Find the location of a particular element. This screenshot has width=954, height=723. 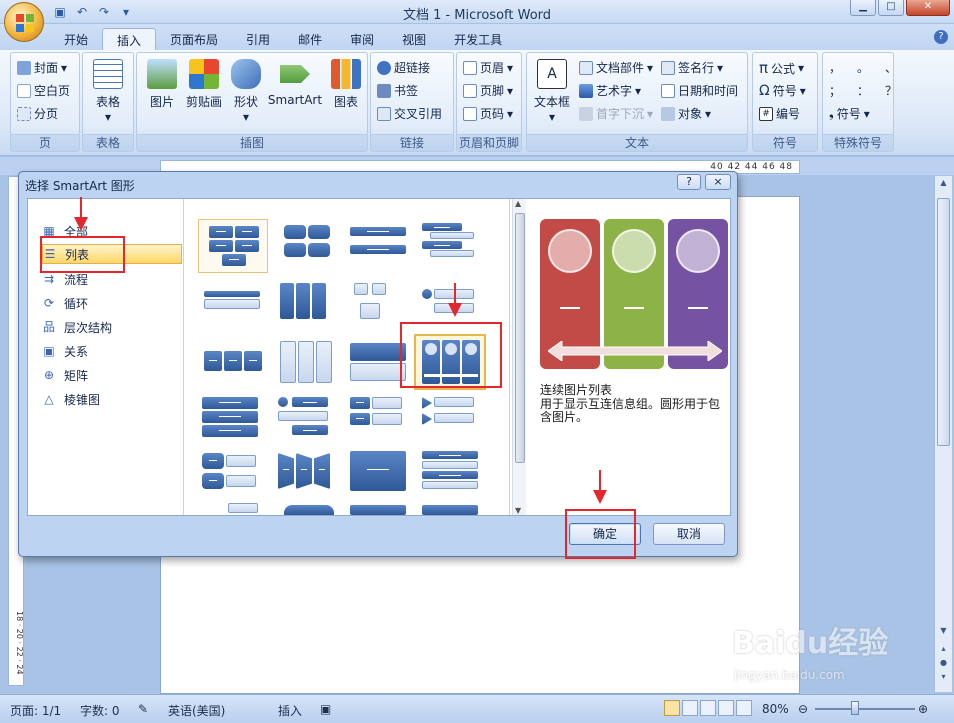

cancel-button: 取消 is located at coordinates (689, 534).